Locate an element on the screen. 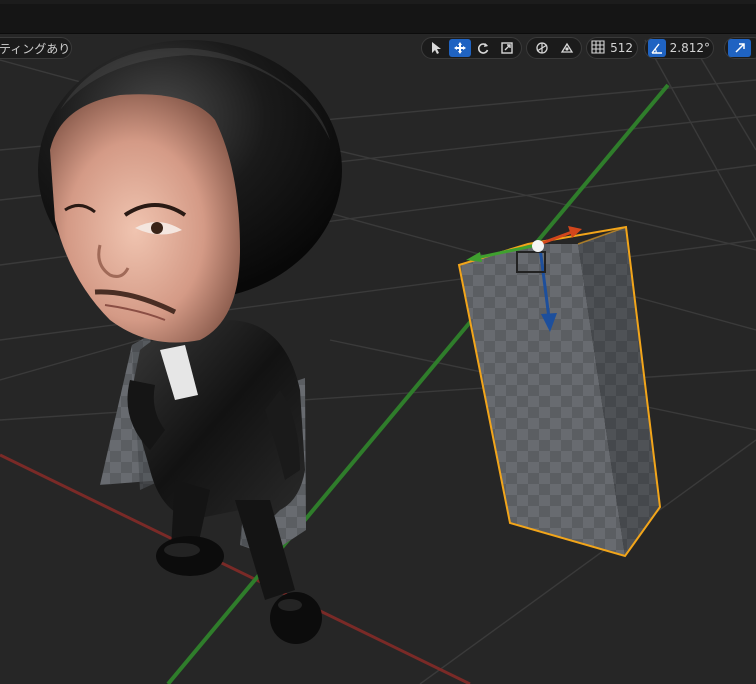  rotate-tool-button is located at coordinates (484, 48).